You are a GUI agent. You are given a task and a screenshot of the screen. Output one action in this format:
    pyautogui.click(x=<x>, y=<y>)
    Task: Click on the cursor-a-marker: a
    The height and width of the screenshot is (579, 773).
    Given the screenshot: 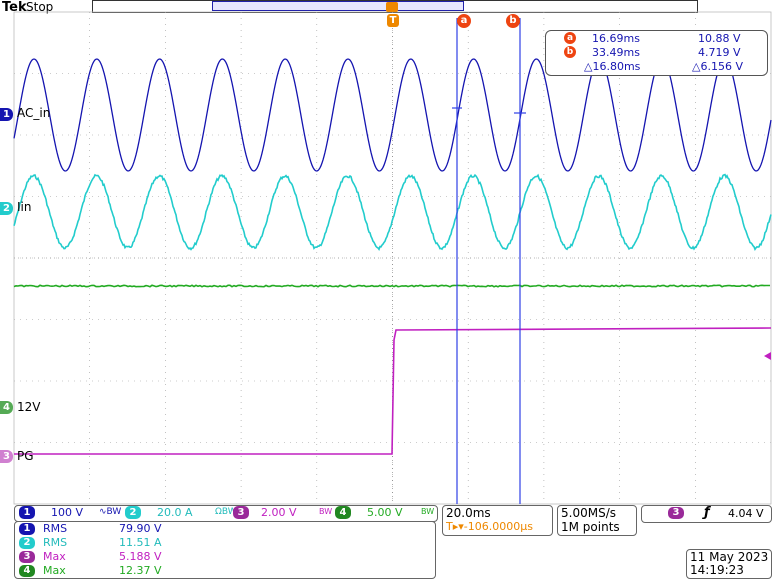 What is the action you would take?
    pyautogui.click(x=464, y=21)
    